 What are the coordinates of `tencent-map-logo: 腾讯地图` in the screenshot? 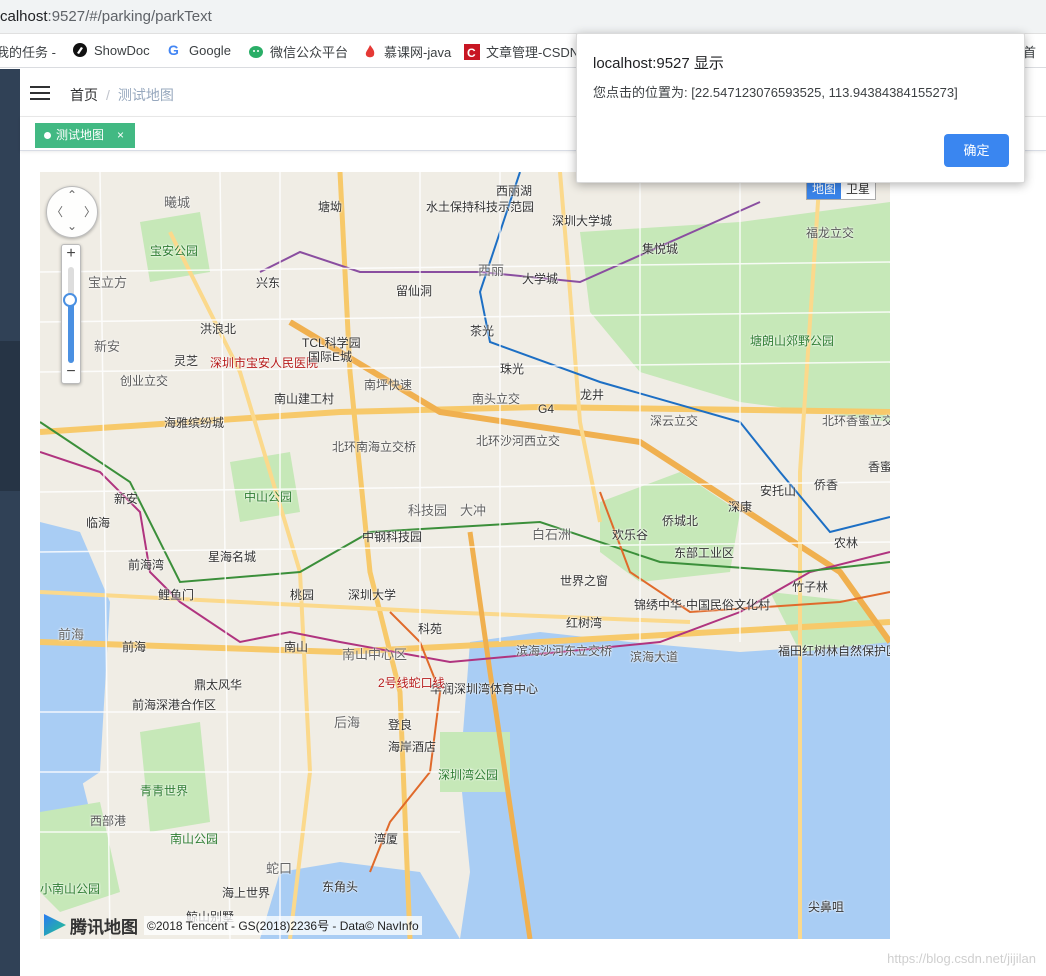 It's located at (89, 925).